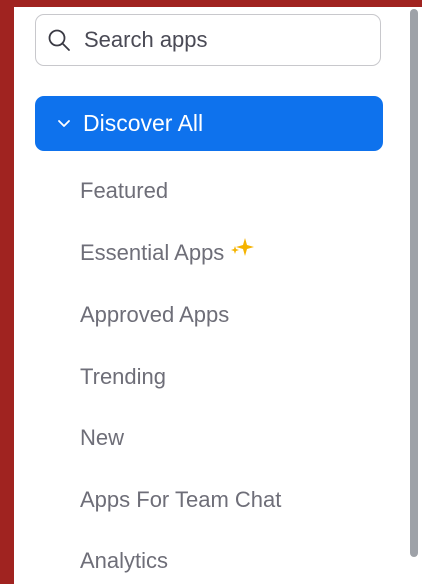 The image size is (422, 584). Describe the element at coordinates (219, 40) in the screenshot. I see `search-input` at that location.